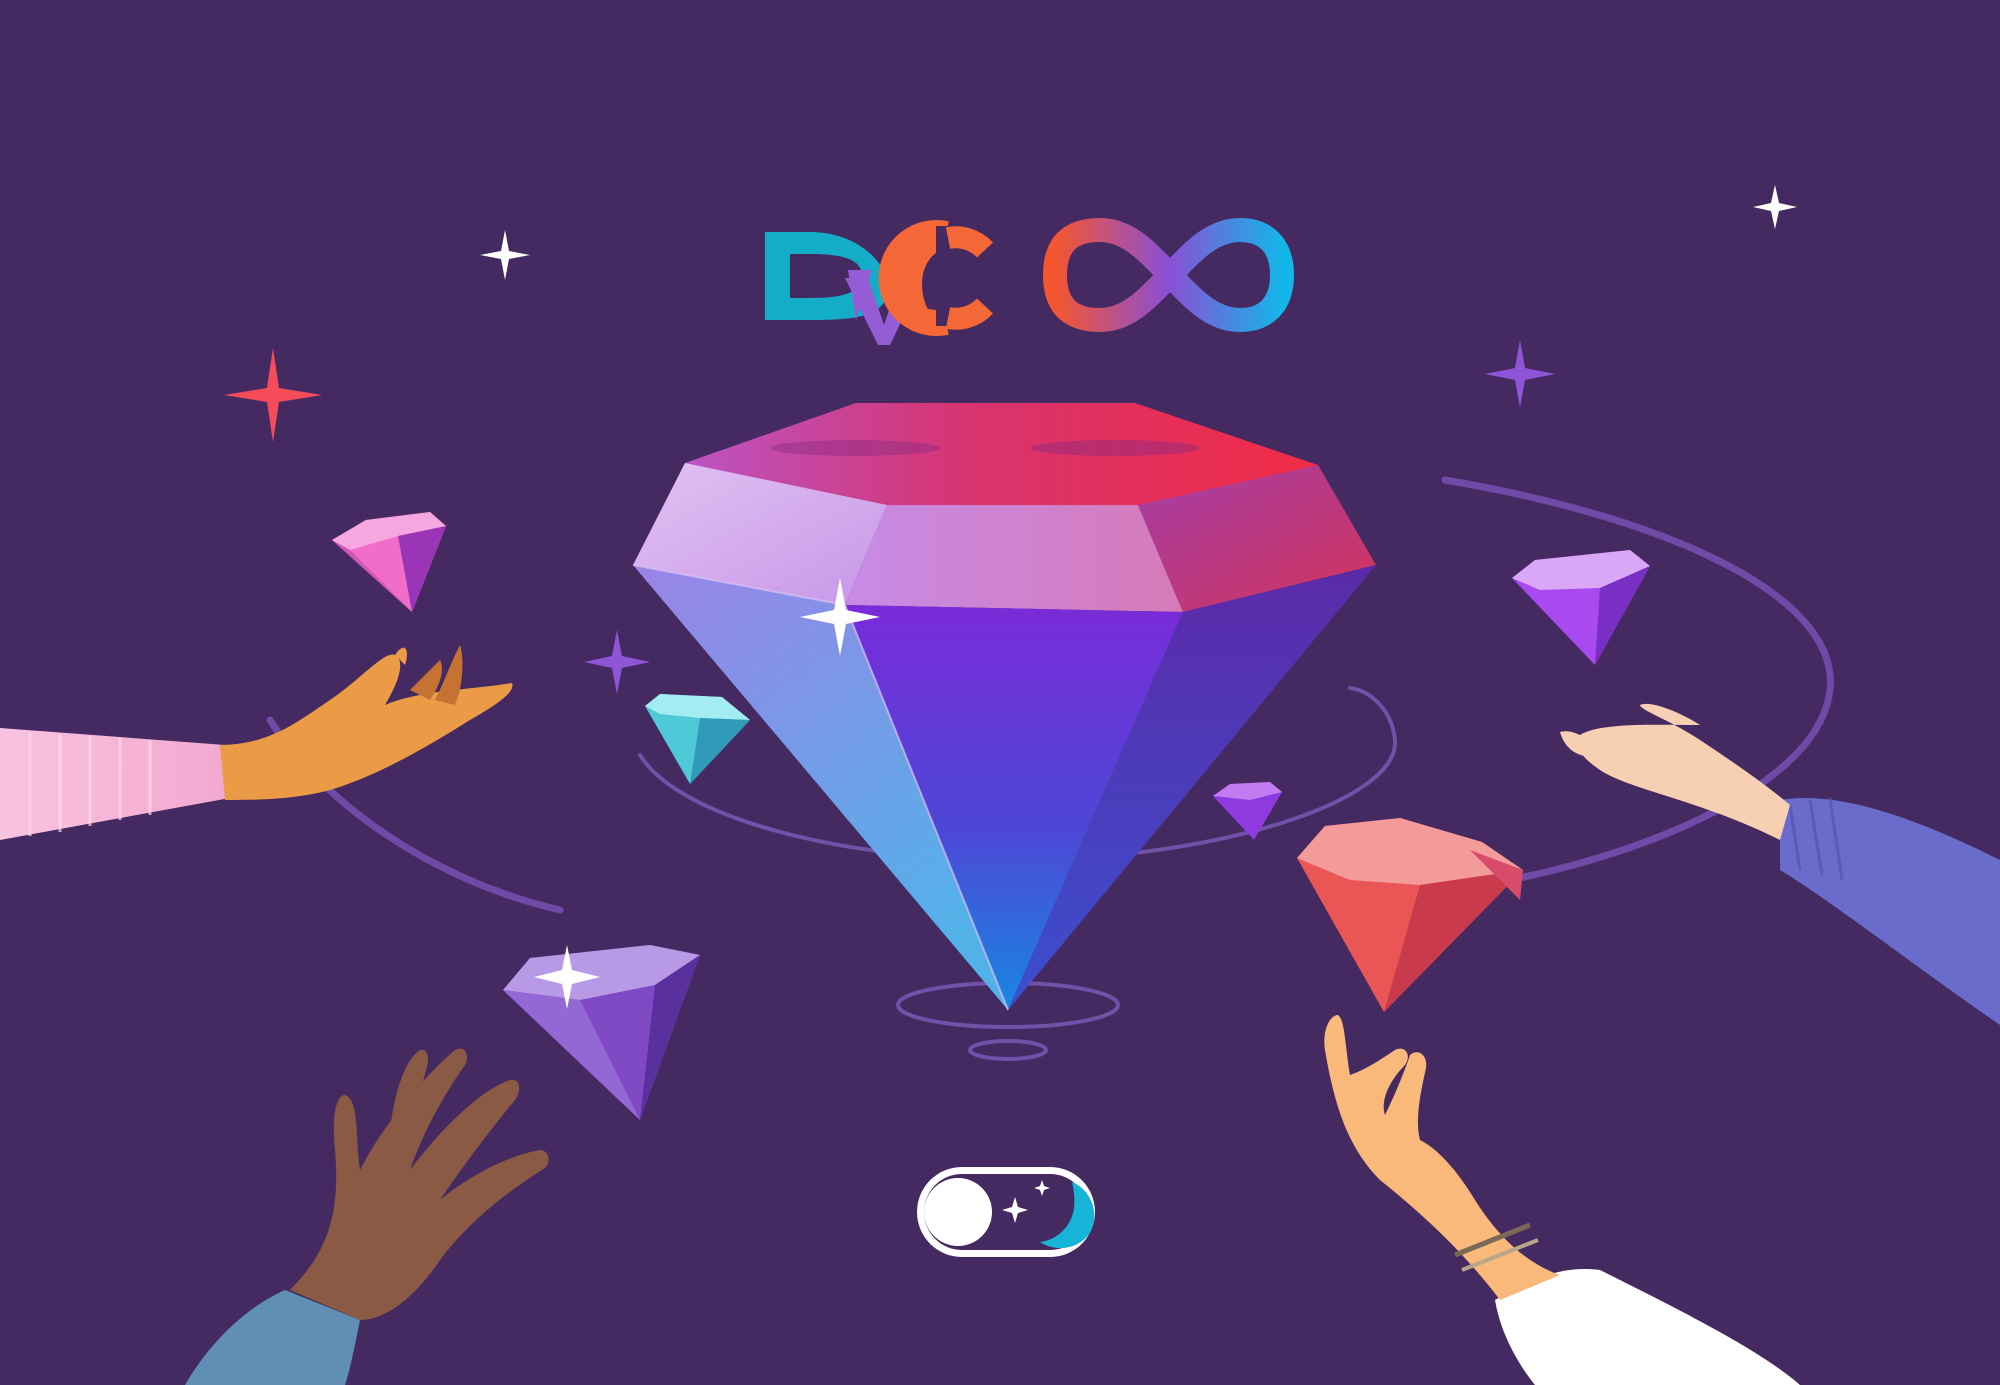 The image size is (2000, 1385). Describe the element at coordinates (389, 562) in the screenshot. I see `pink-gem` at that location.